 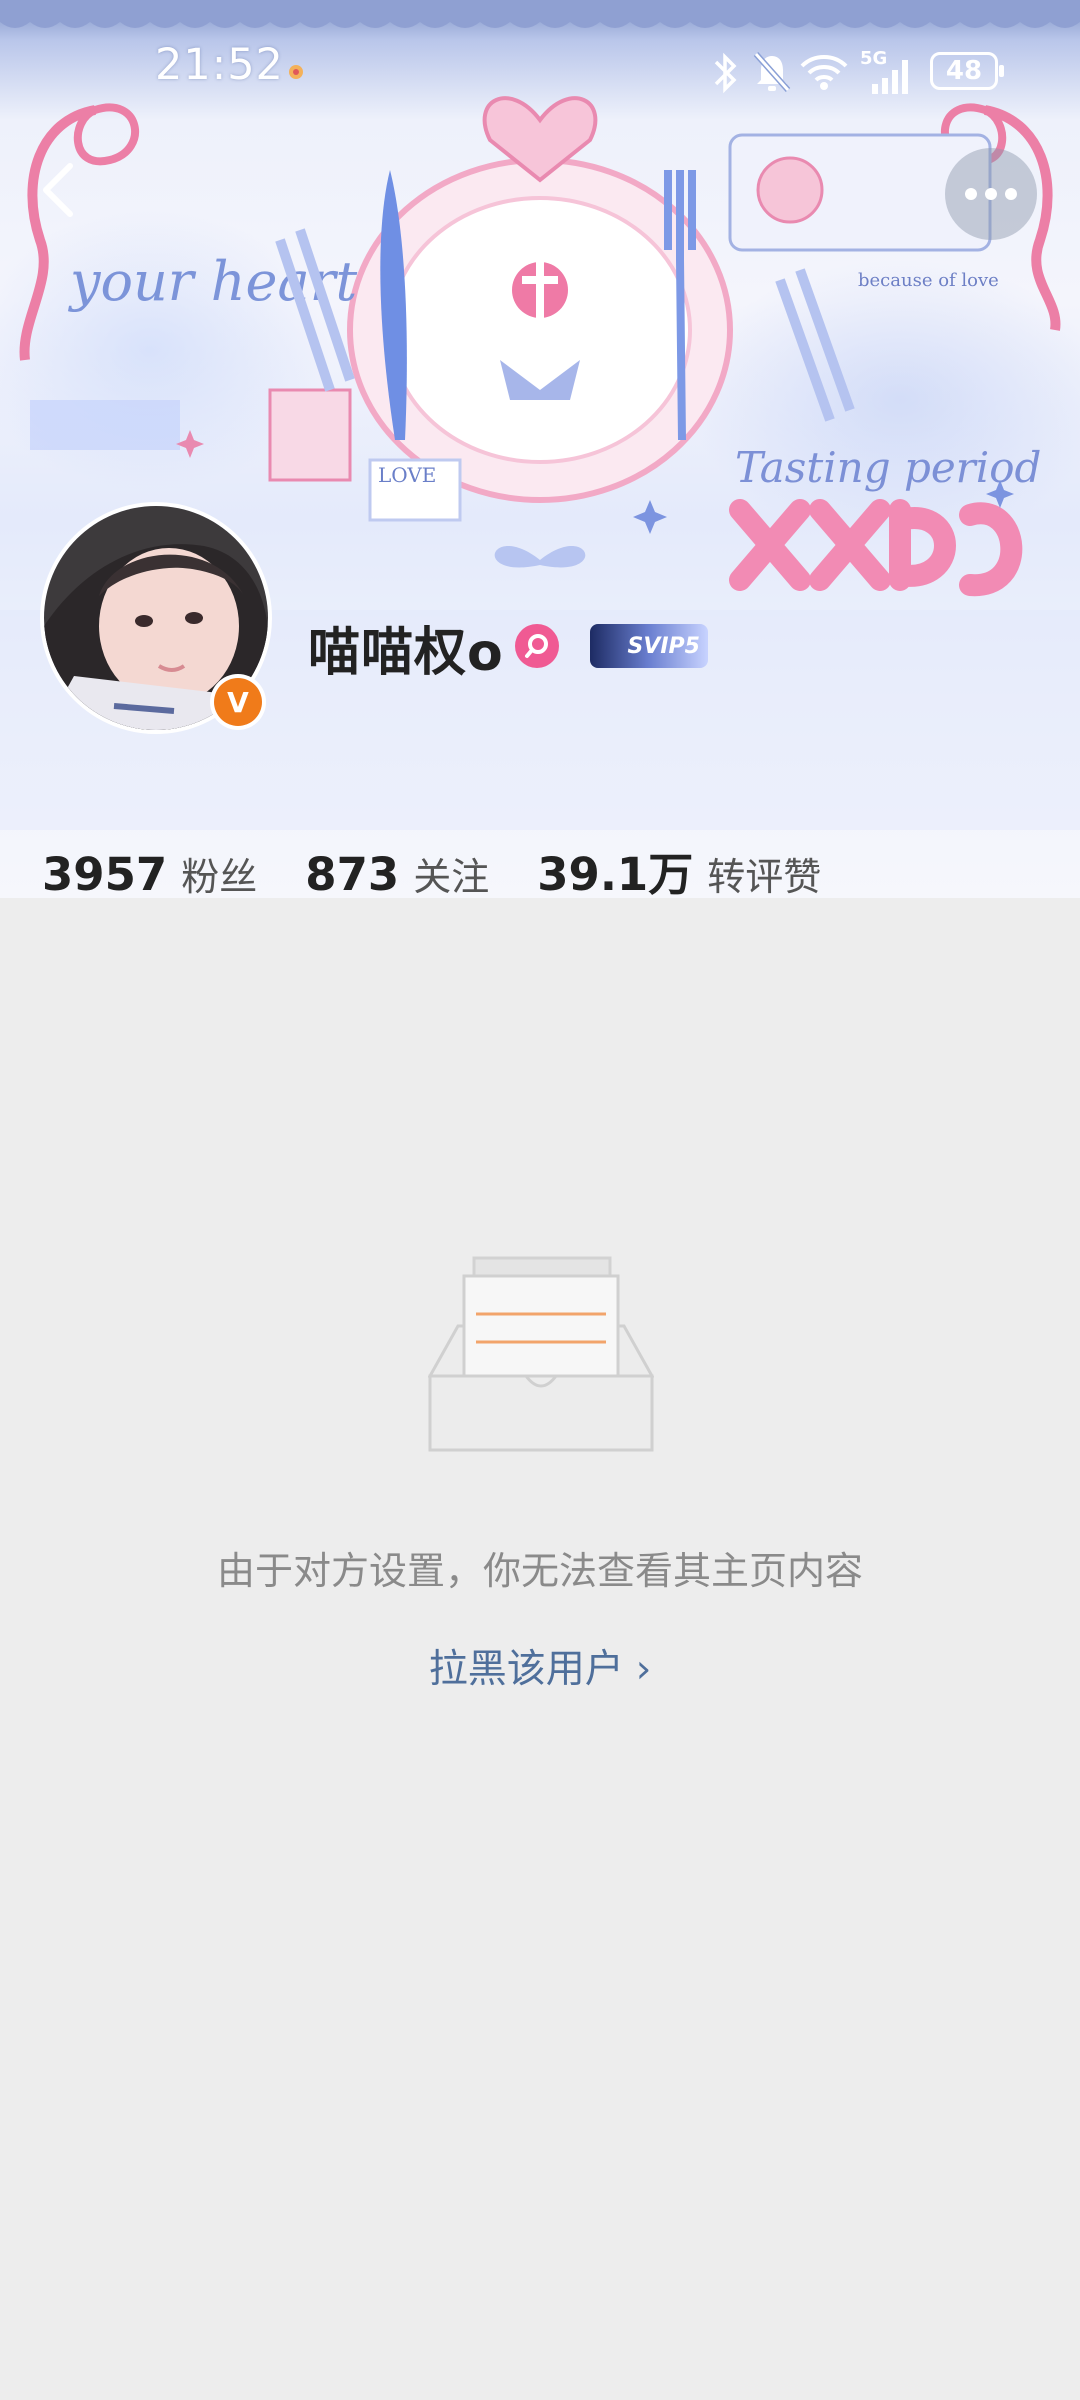 I want to click on stat-label: 粉丝, so click(x=219, y=876).